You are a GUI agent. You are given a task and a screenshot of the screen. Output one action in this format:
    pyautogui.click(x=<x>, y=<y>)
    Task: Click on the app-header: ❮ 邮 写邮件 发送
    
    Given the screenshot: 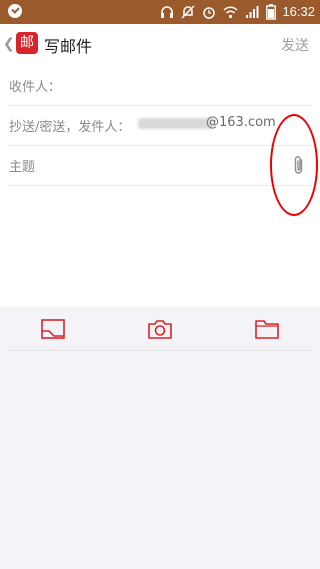 What is the action you would take?
    pyautogui.click(x=160, y=45)
    